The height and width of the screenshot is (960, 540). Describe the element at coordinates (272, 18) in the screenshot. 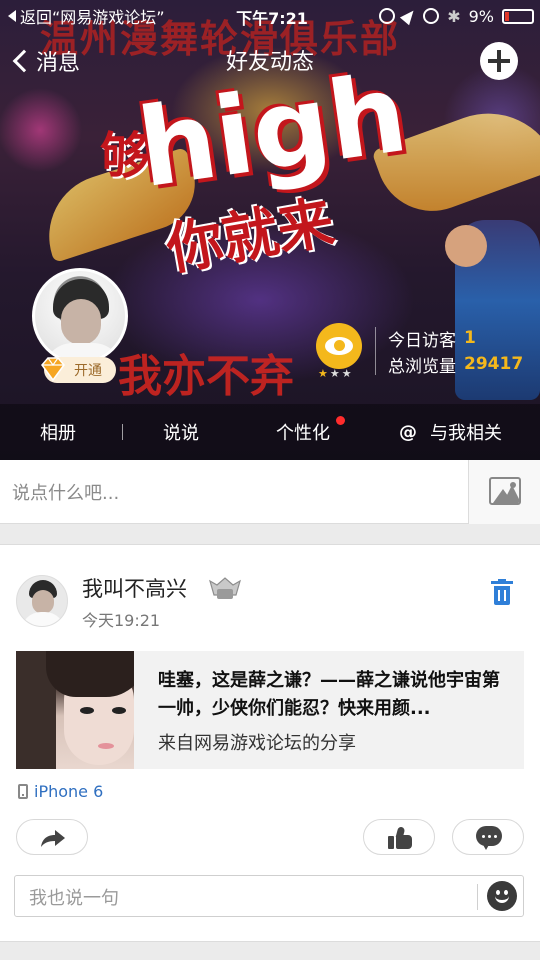

I see `status-time: 下午7:21` at that location.